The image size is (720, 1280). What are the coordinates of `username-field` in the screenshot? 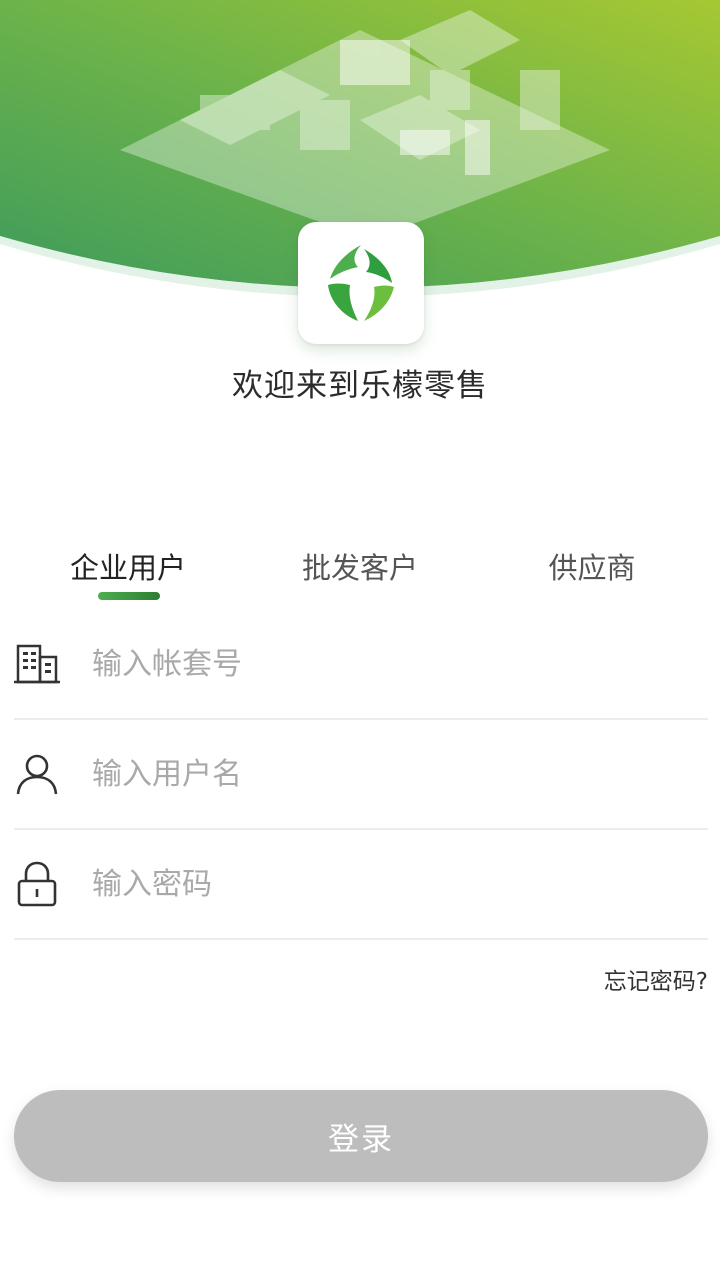 It's located at (361, 775).